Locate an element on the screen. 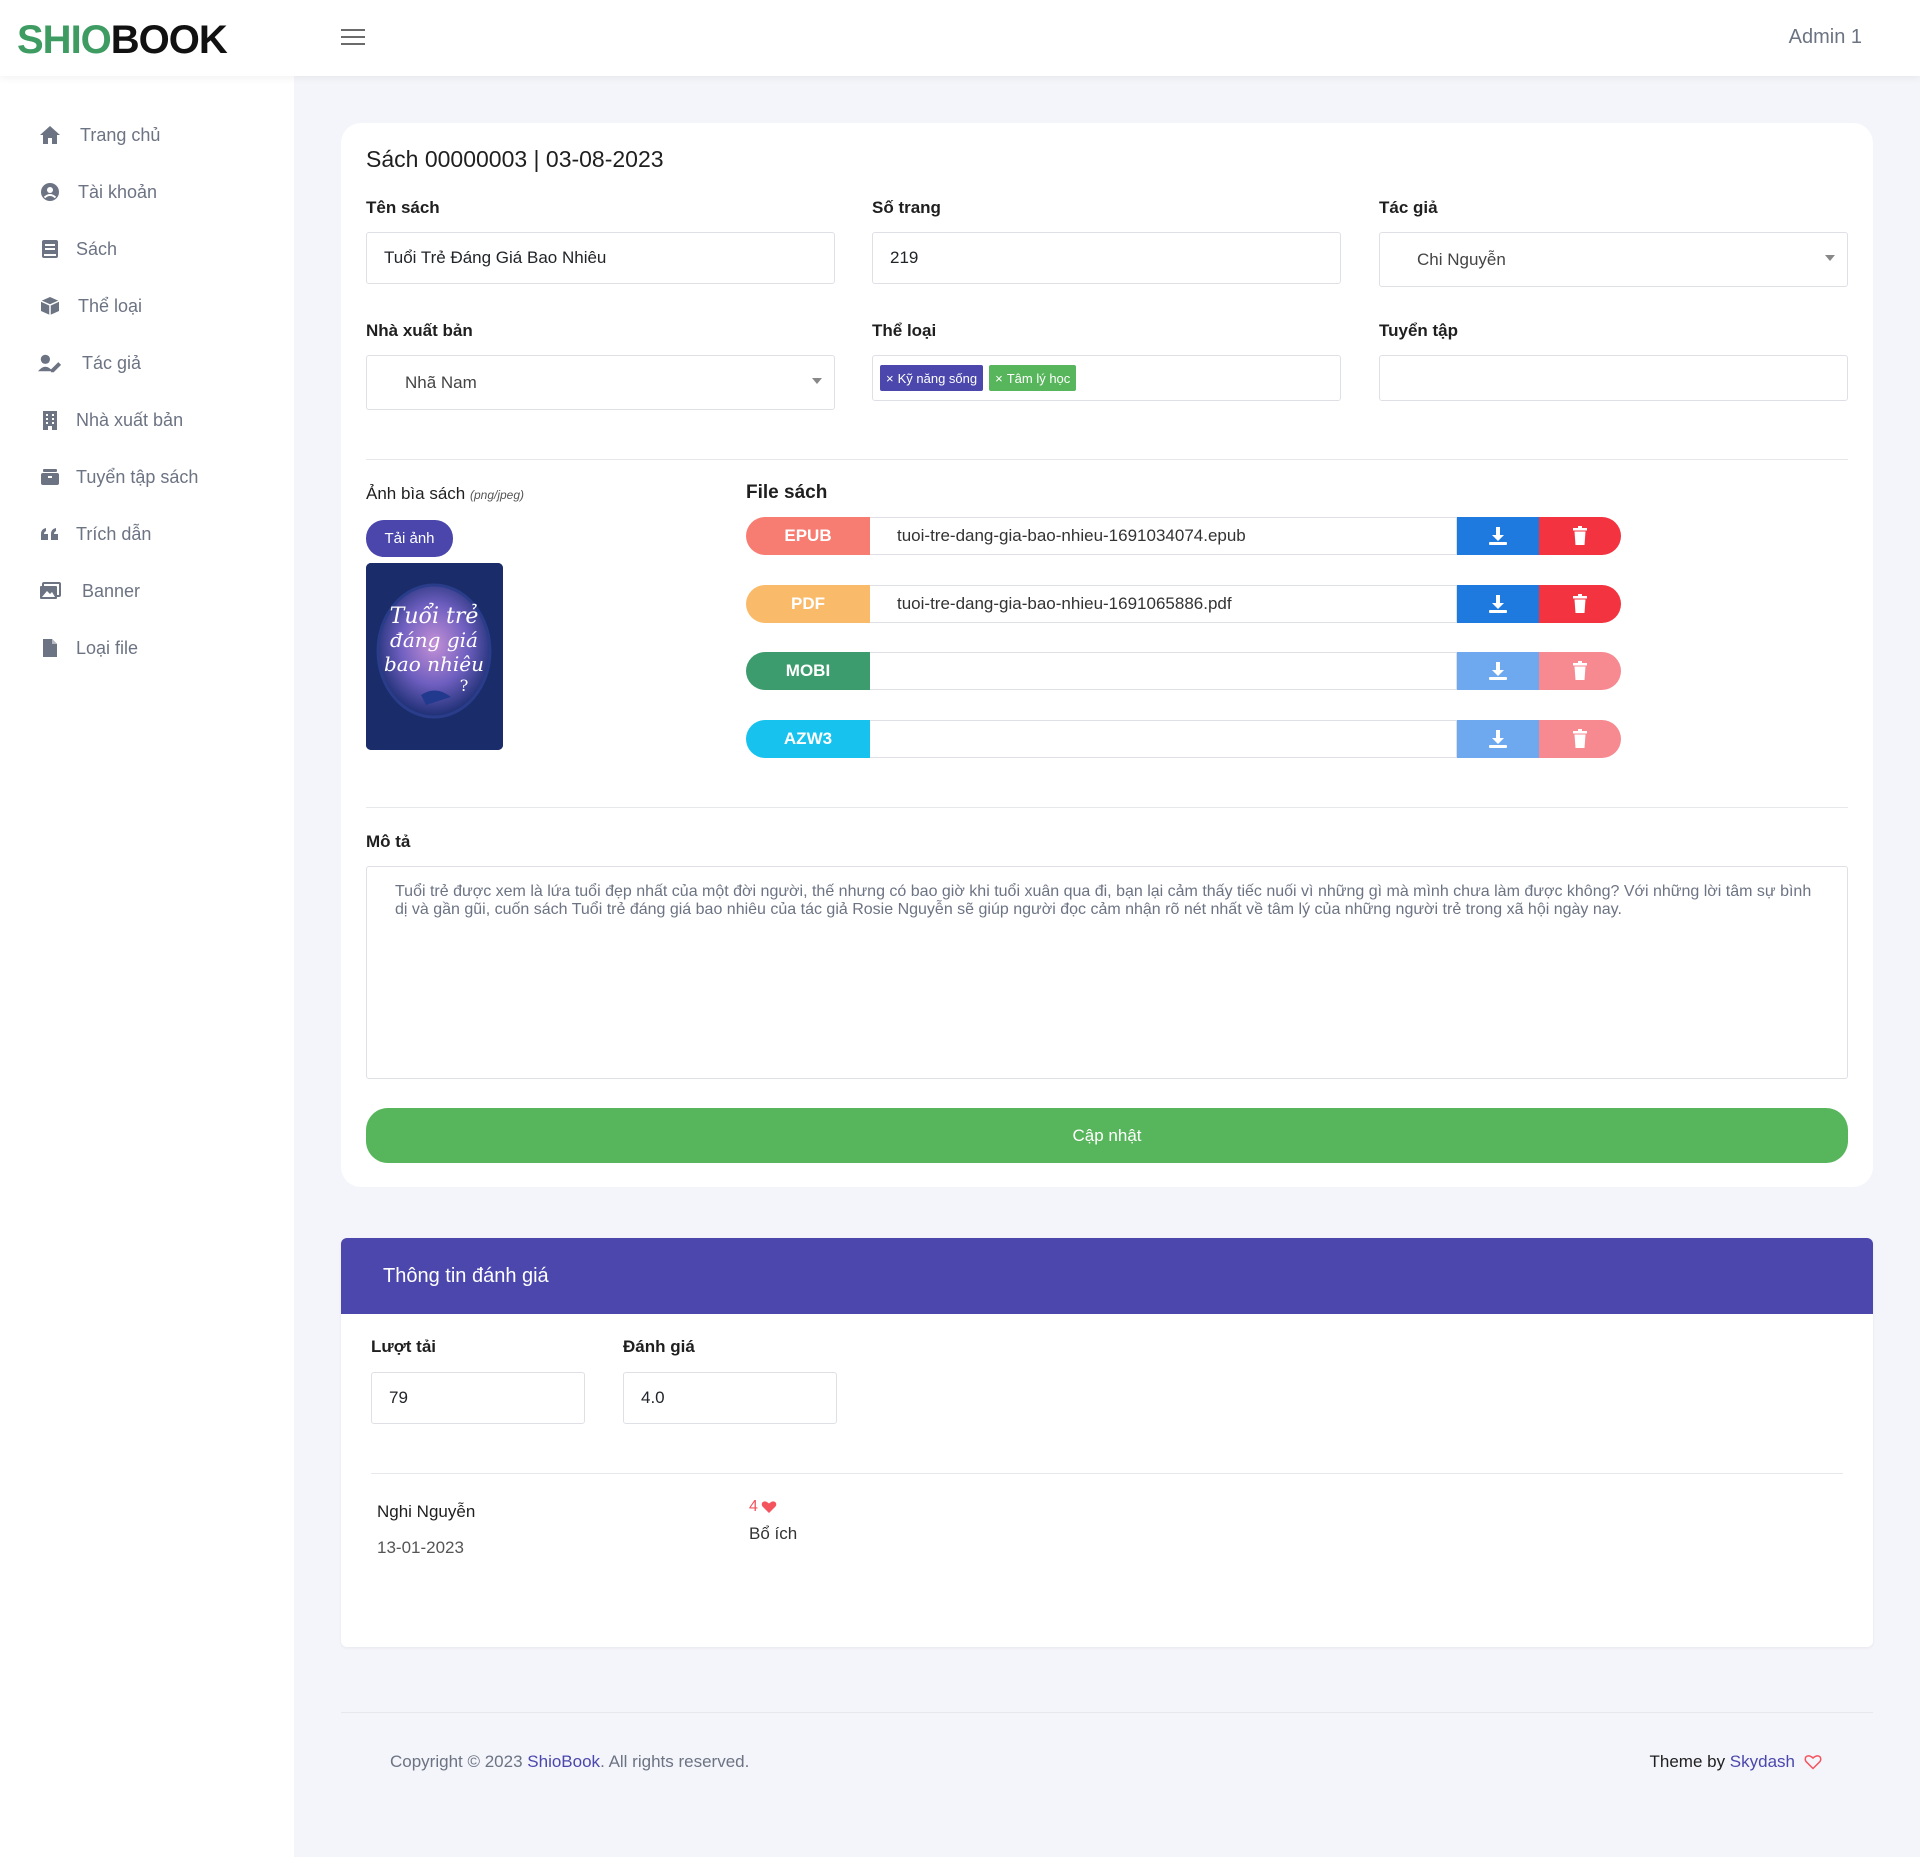  sidebar-item-label: Nhà xuất bản is located at coordinates (130, 419).